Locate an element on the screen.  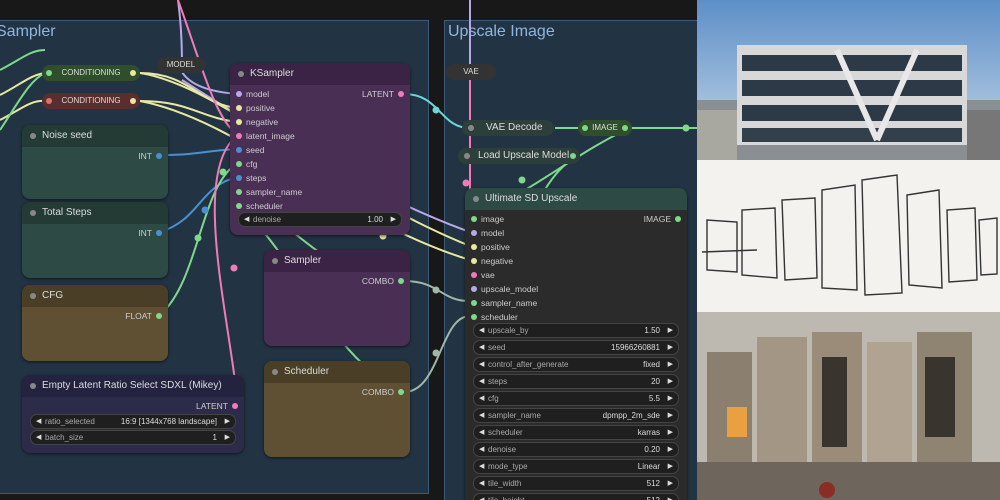
control-after-generate-widget: ◀ control_after_generate fixed ▶ is located at coordinates (576, 364).